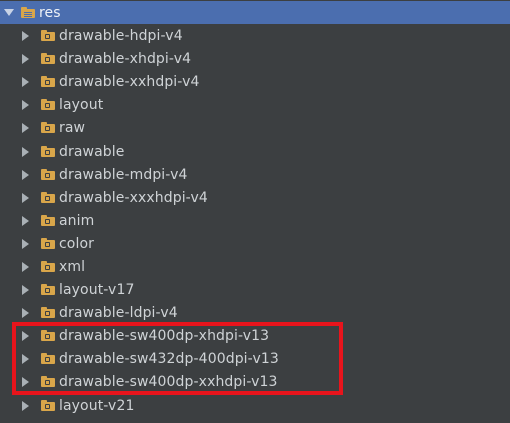 The width and height of the screenshot is (510, 423). Describe the element at coordinates (169, 358) in the screenshot. I see `tree-node-label: drawable-sw432dp-400dpi-v13` at that location.